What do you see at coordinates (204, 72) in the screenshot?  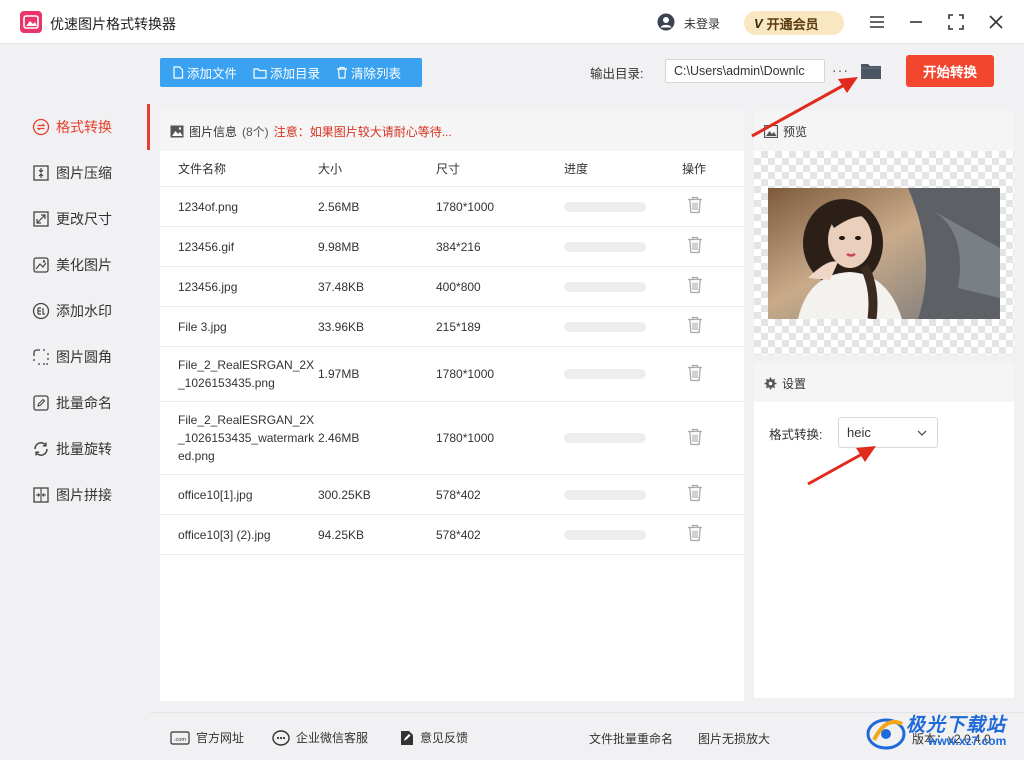 I see `add-file-button: 添加文件` at bounding box center [204, 72].